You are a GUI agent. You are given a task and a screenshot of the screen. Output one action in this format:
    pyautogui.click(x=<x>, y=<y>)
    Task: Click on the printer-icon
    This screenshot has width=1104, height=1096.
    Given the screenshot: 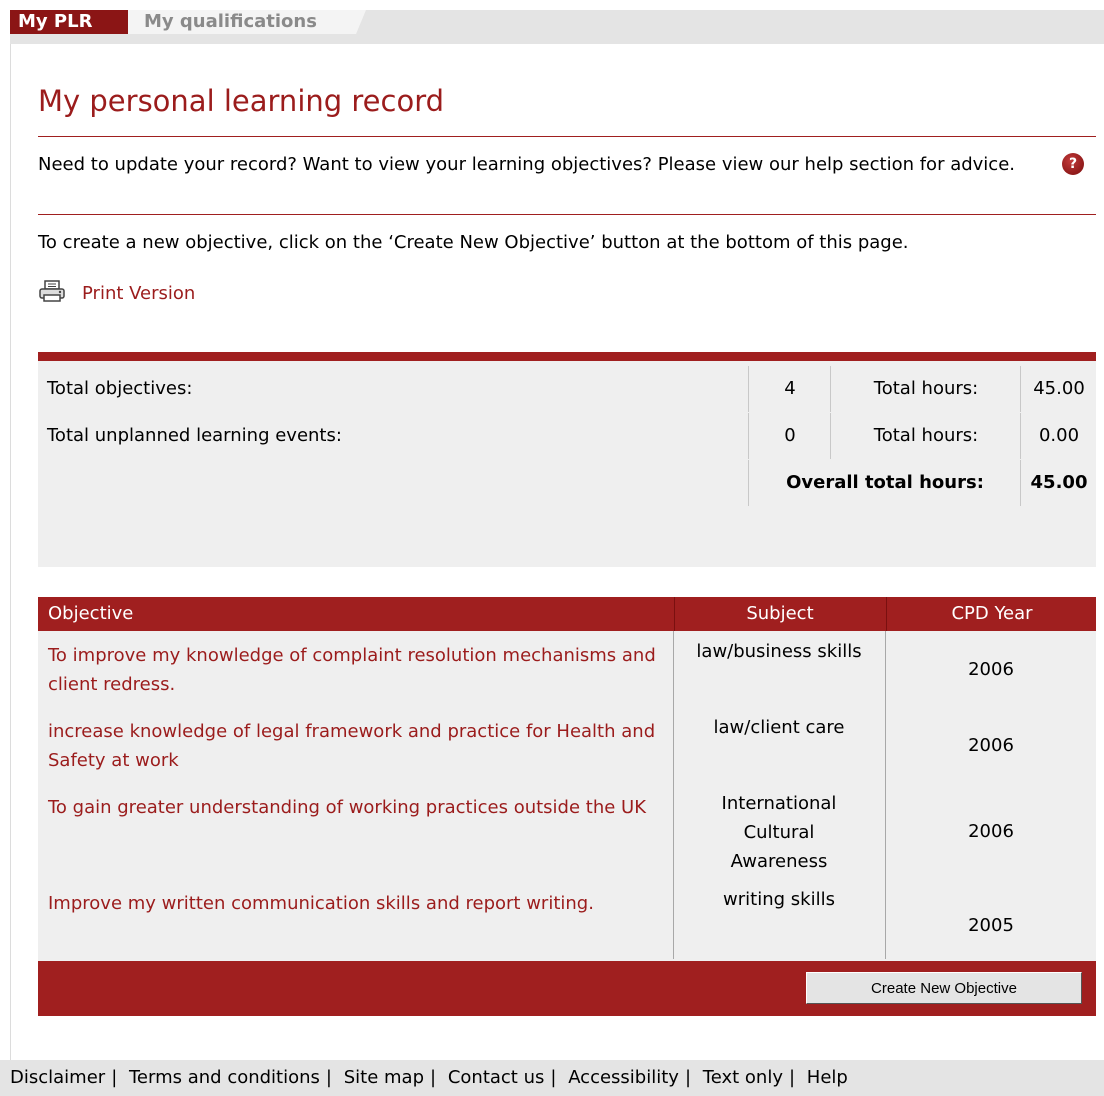 What is the action you would take?
    pyautogui.click(x=53, y=292)
    